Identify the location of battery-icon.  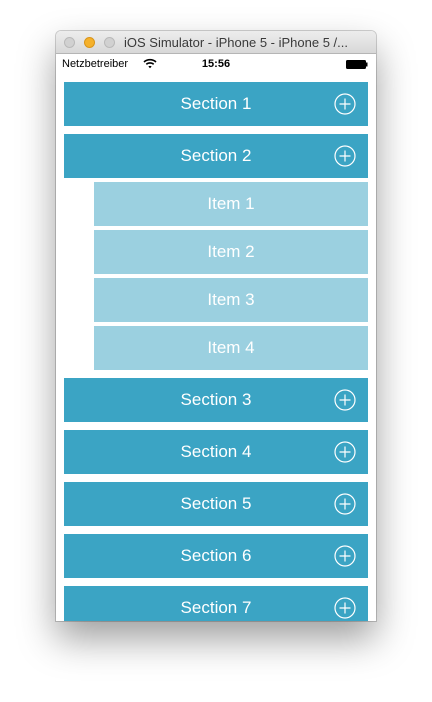
(357, 64).